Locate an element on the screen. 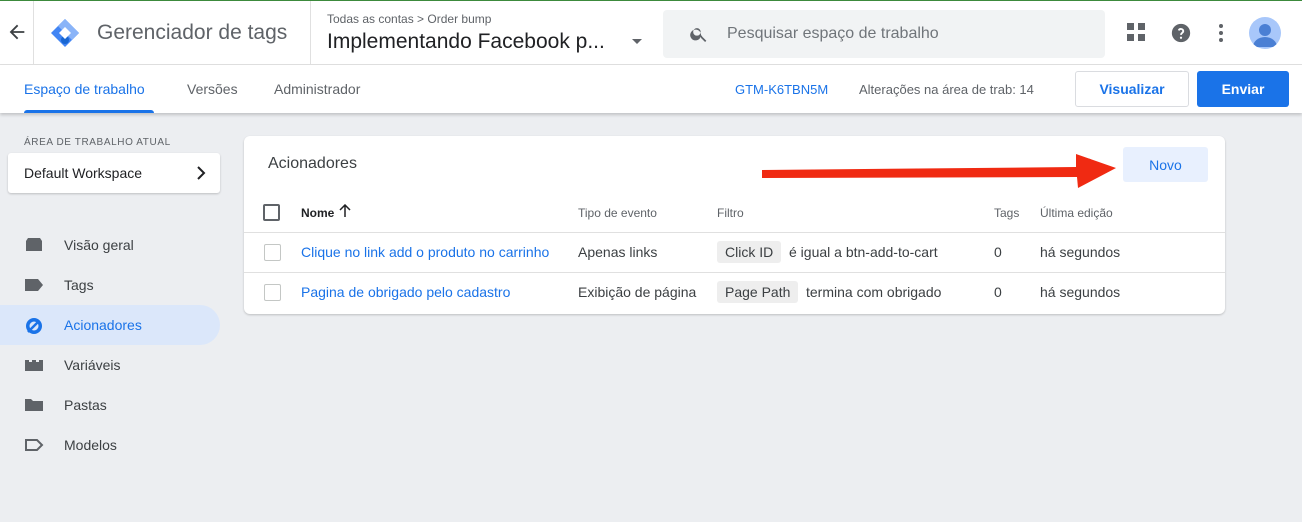 This screenshot has height=522, width=1302. column-header-name: Nome is located at coordinates (317, 213).